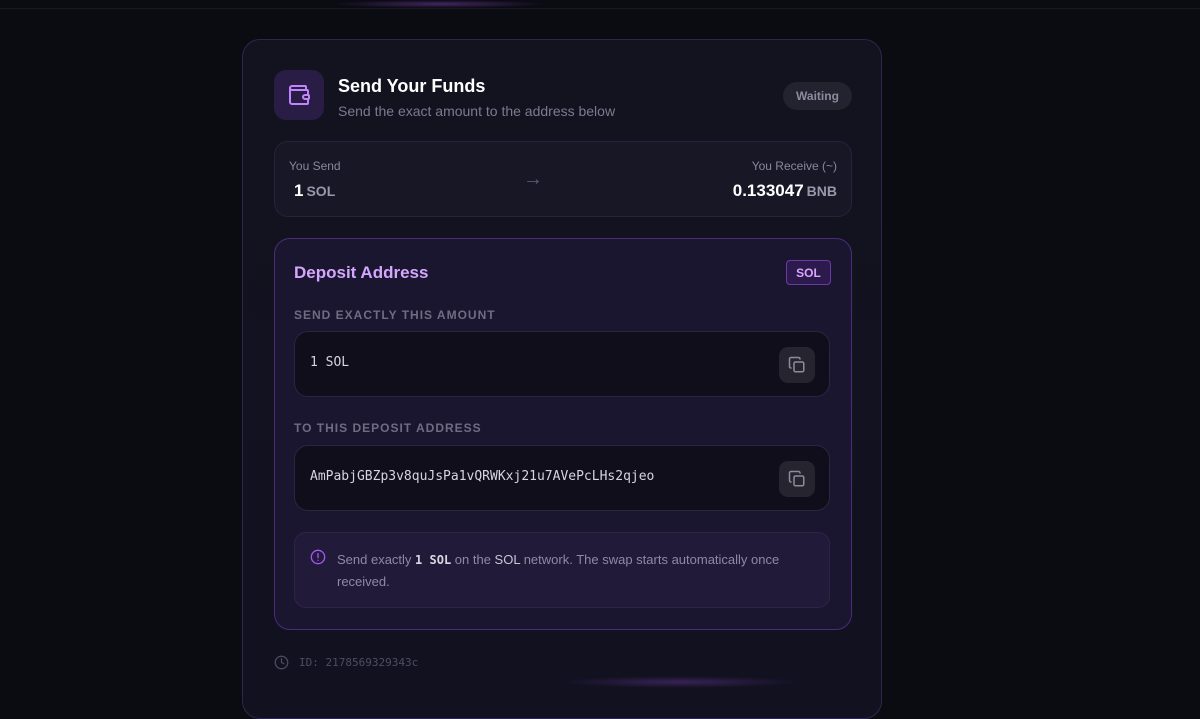  I want to click on status-badge: Waiting, so click(817, 96).